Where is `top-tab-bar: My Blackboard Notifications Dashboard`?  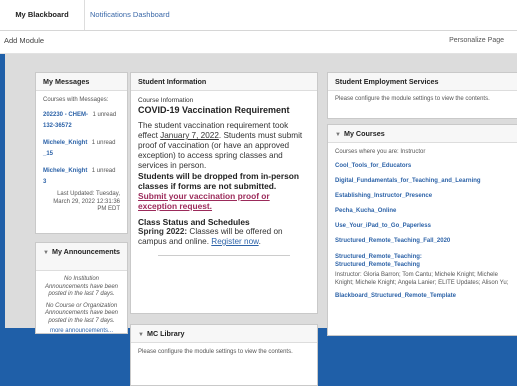 top-tab-bar: My Blackboard Notifications Dashboard is located at coordinates (258, 15).